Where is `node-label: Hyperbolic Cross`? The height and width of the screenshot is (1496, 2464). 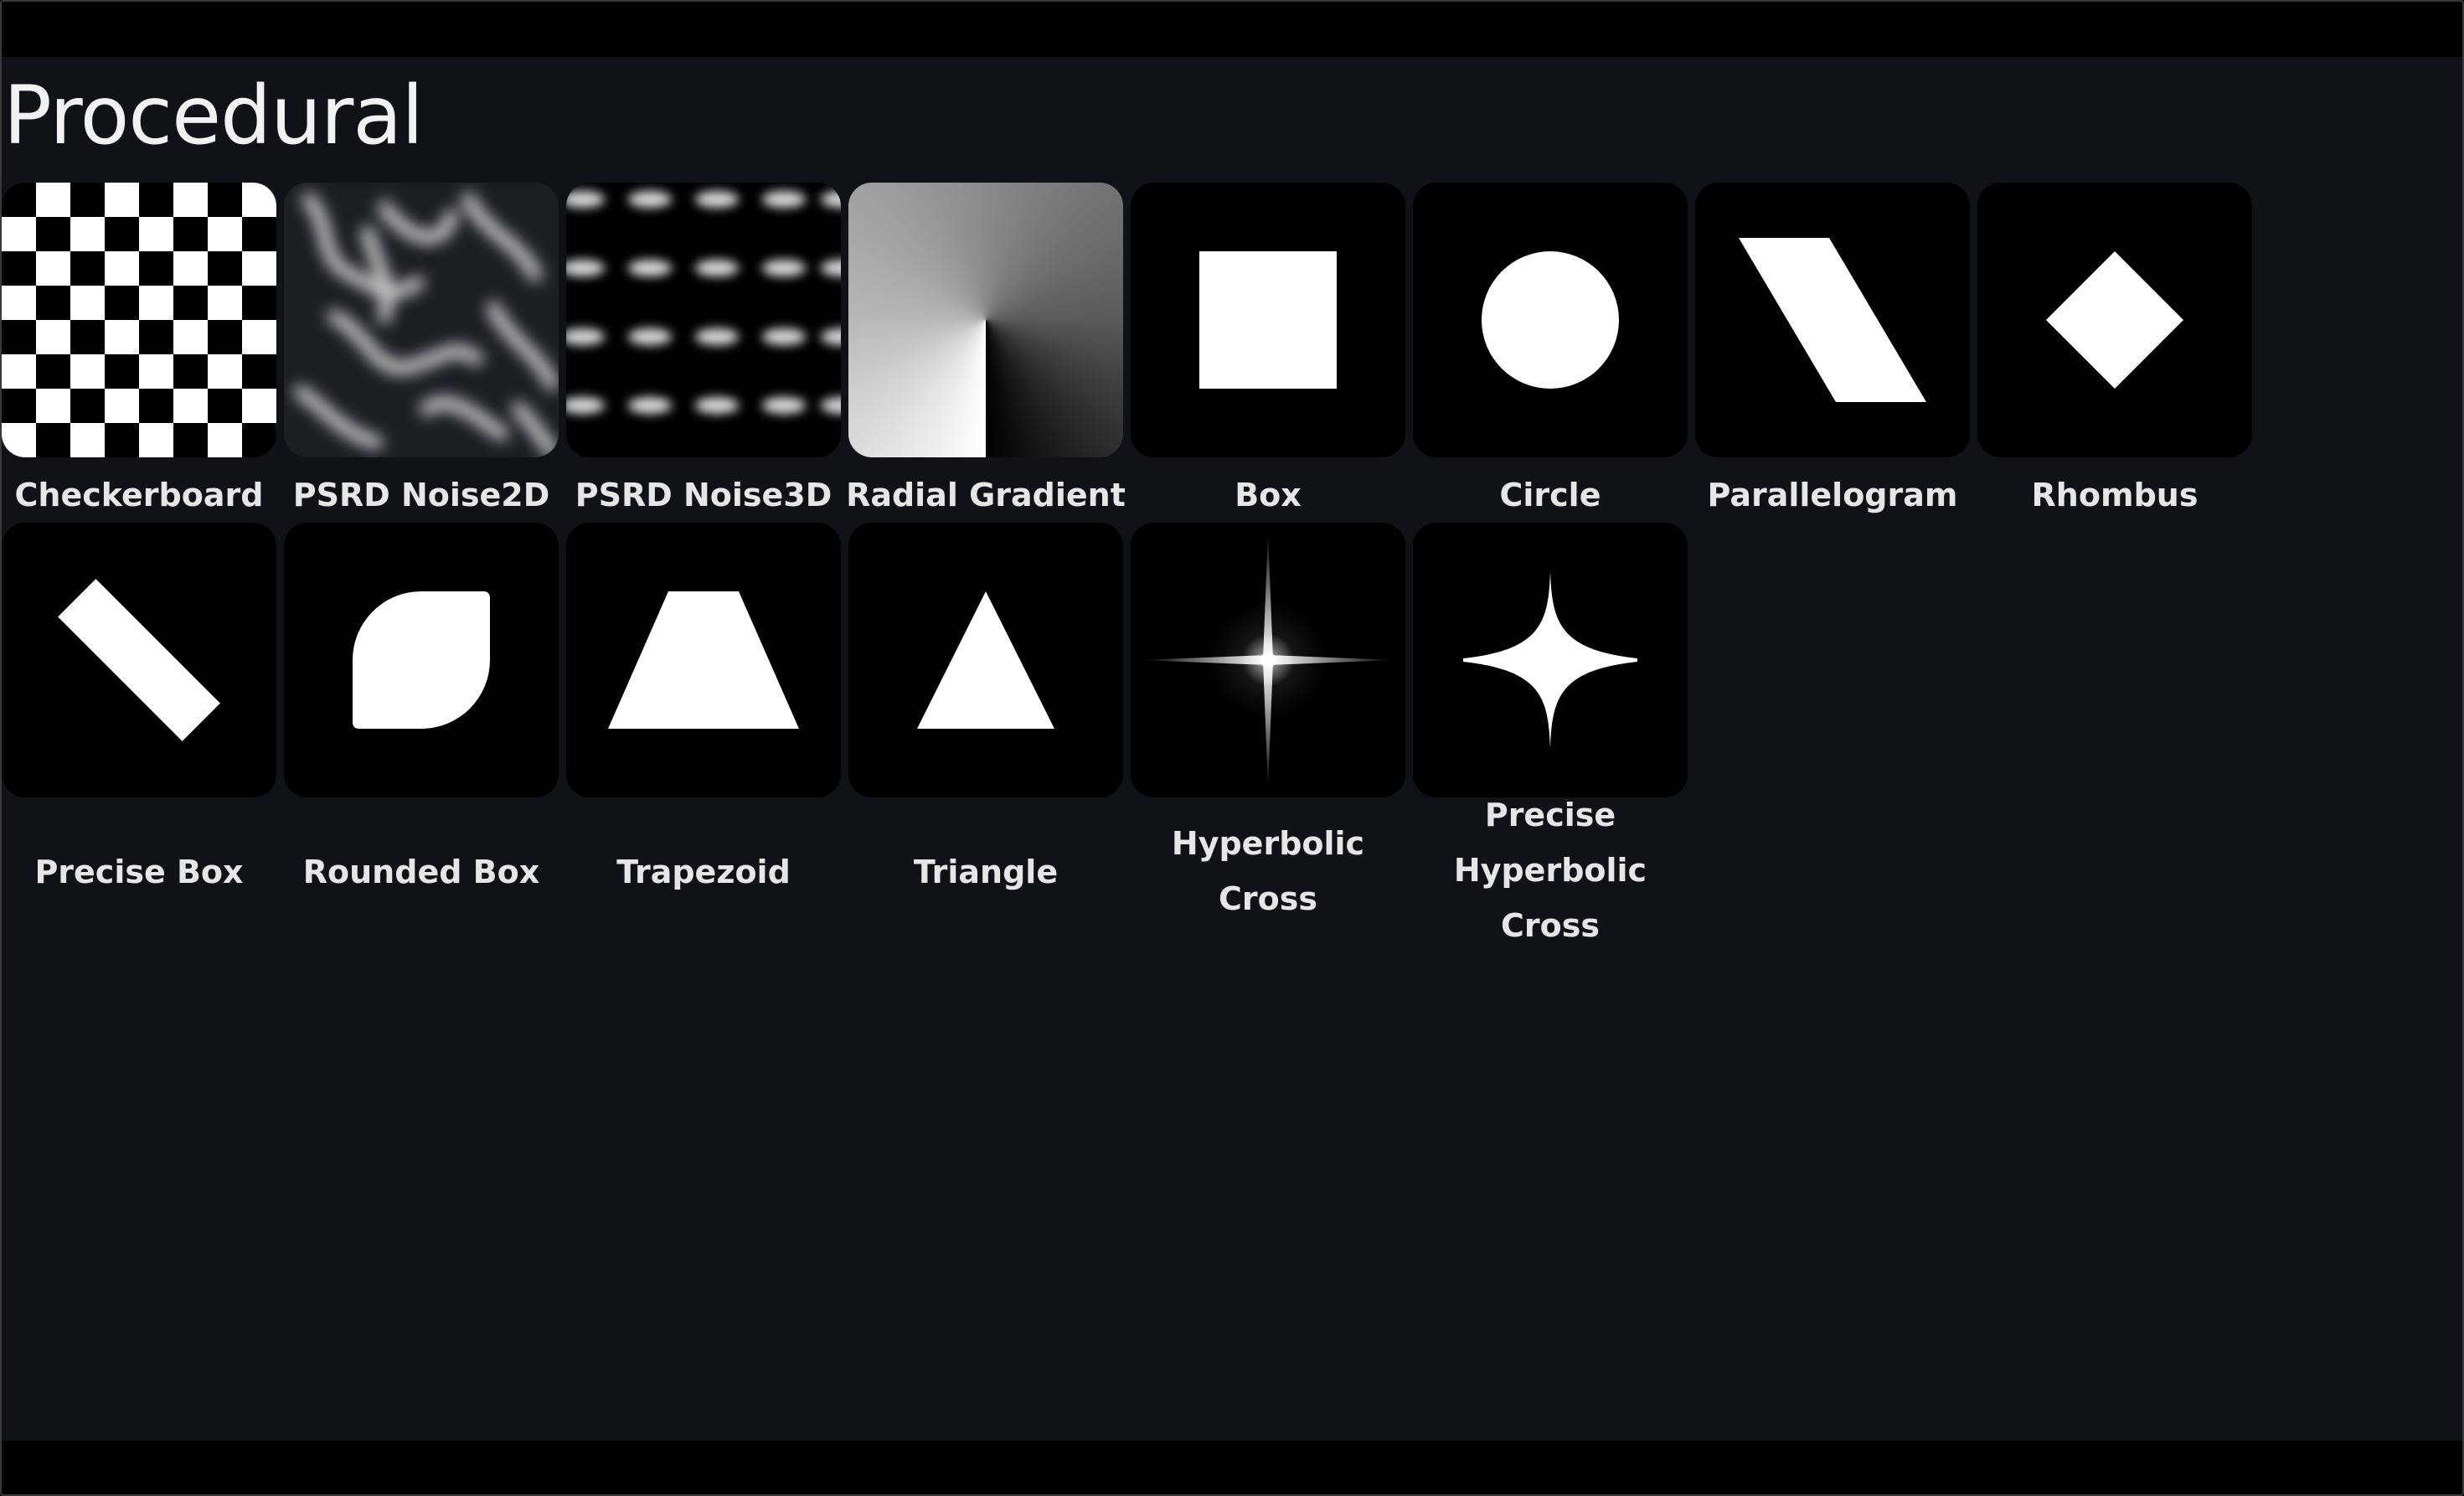
node-label: Hyperbolic Cross is located at coordinates (1268, 871).